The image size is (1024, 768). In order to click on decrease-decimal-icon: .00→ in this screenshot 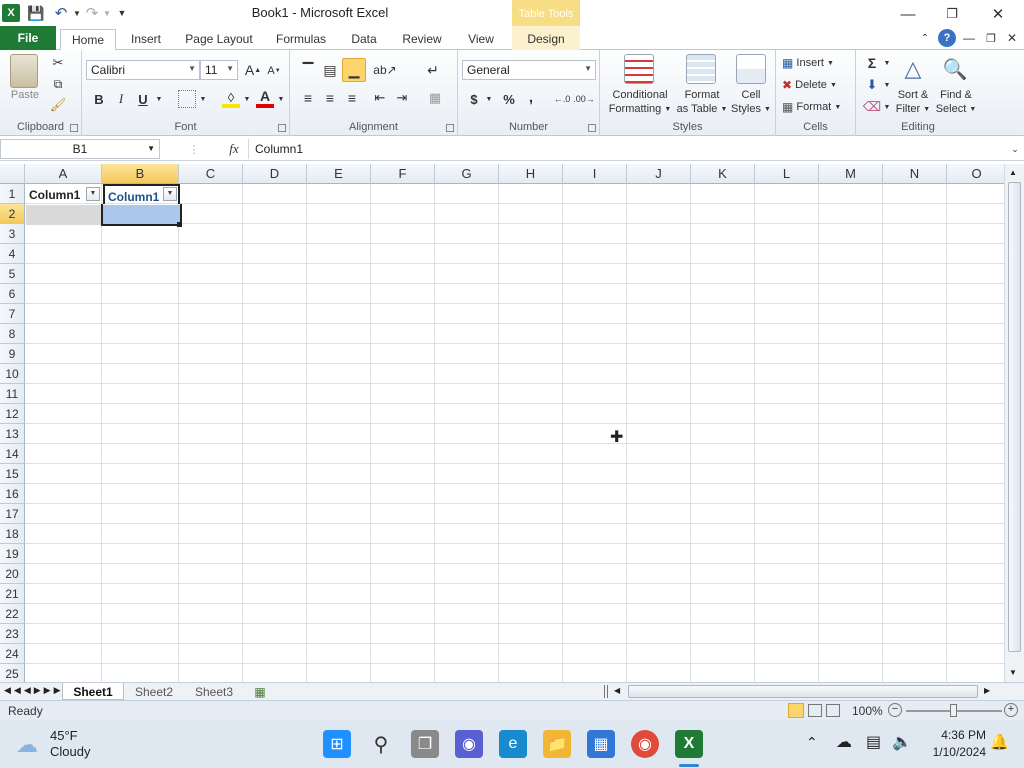, I will do `click(584, 99)`.